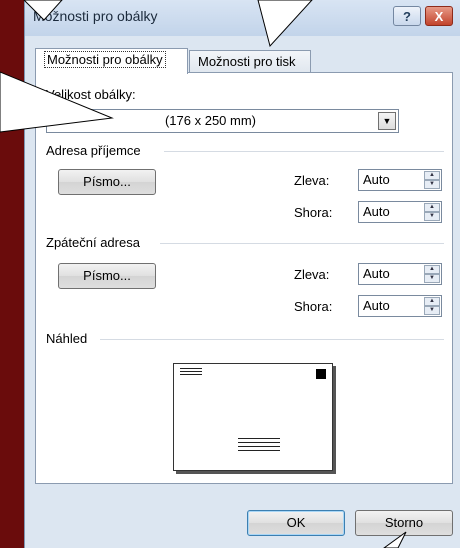 This screenshot has width=460, height=548. I want to click on callout-arrow-print-tab, so click(285, 24).